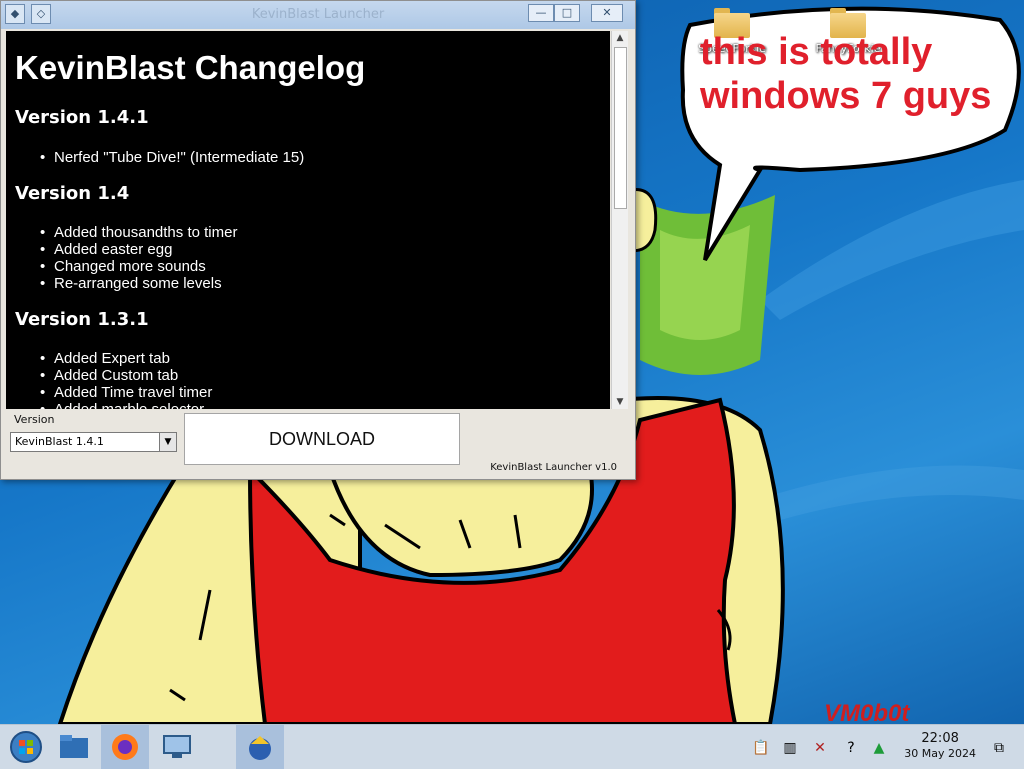 This screenshot has width=1024, height=769. I want to click on network-disconnected-icon: ✕, so click(820, 748).